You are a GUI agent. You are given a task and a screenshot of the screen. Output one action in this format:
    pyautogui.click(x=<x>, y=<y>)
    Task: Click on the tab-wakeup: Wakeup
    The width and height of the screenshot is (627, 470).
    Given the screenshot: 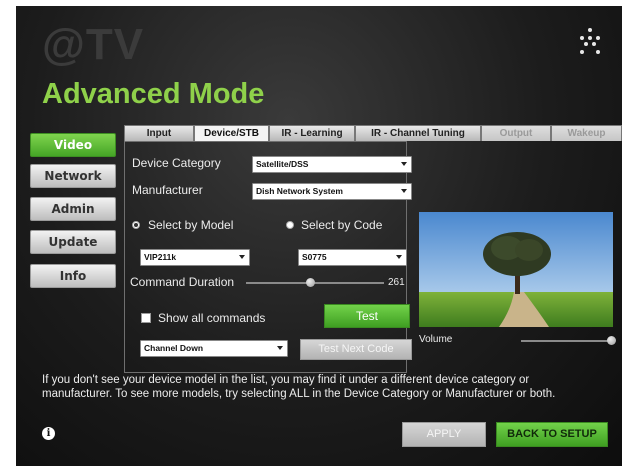 What is the action you would take?
    pyautogui.click(x=586, y=133)
    